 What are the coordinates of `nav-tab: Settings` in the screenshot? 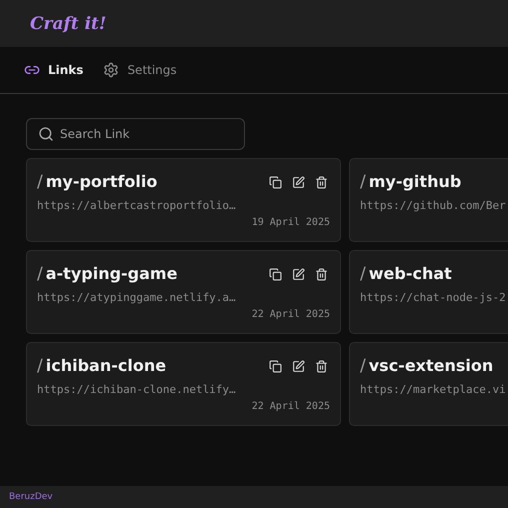 It's located at (140, 70).